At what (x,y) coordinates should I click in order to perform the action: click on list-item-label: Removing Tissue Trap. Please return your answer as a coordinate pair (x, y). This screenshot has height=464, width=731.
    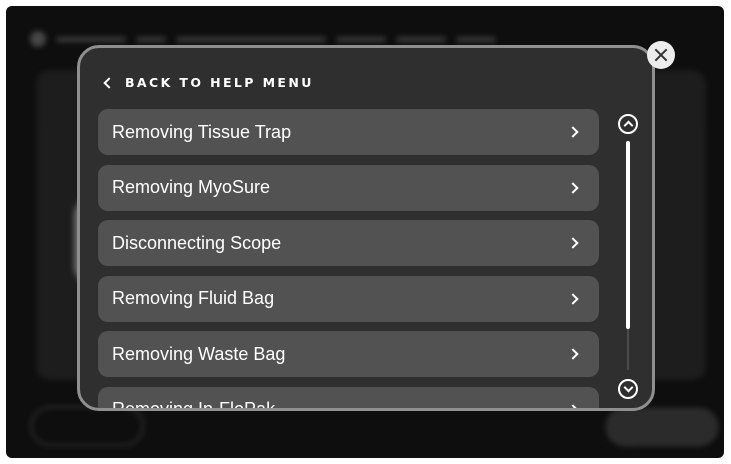
    Looking at the image, I should click on (202, 131).